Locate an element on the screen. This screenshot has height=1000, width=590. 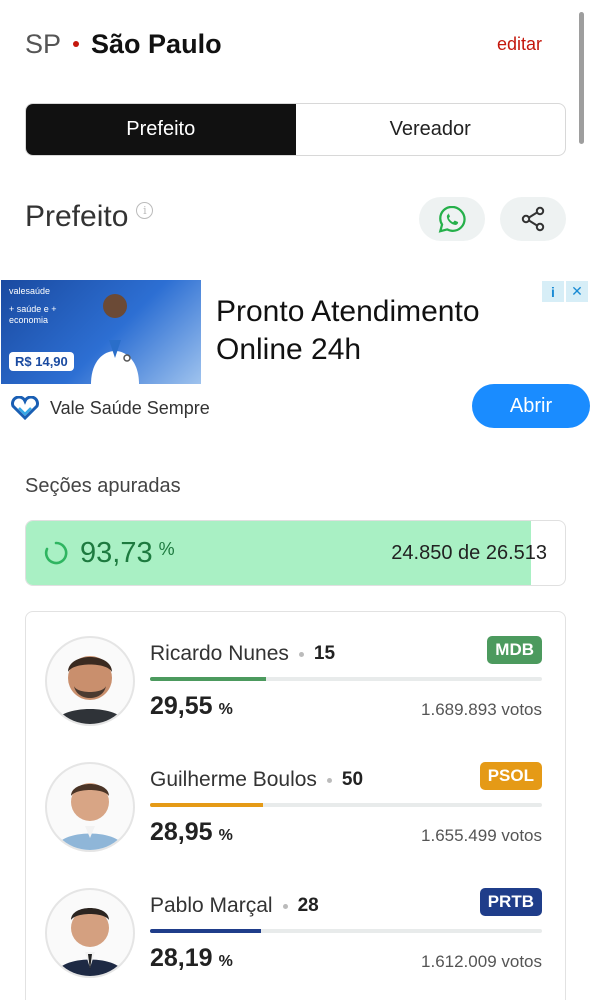
candidate-percent: 28,95% is located at coordinates (191, 832).